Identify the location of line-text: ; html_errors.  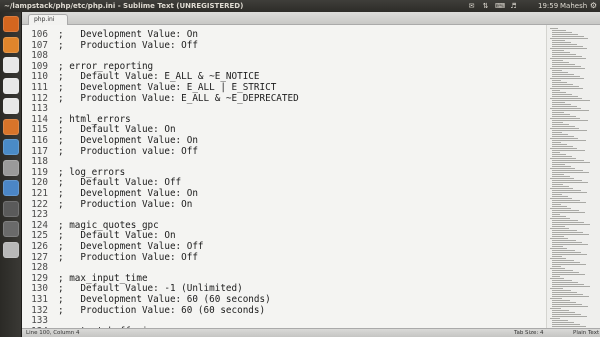
(94, 119).